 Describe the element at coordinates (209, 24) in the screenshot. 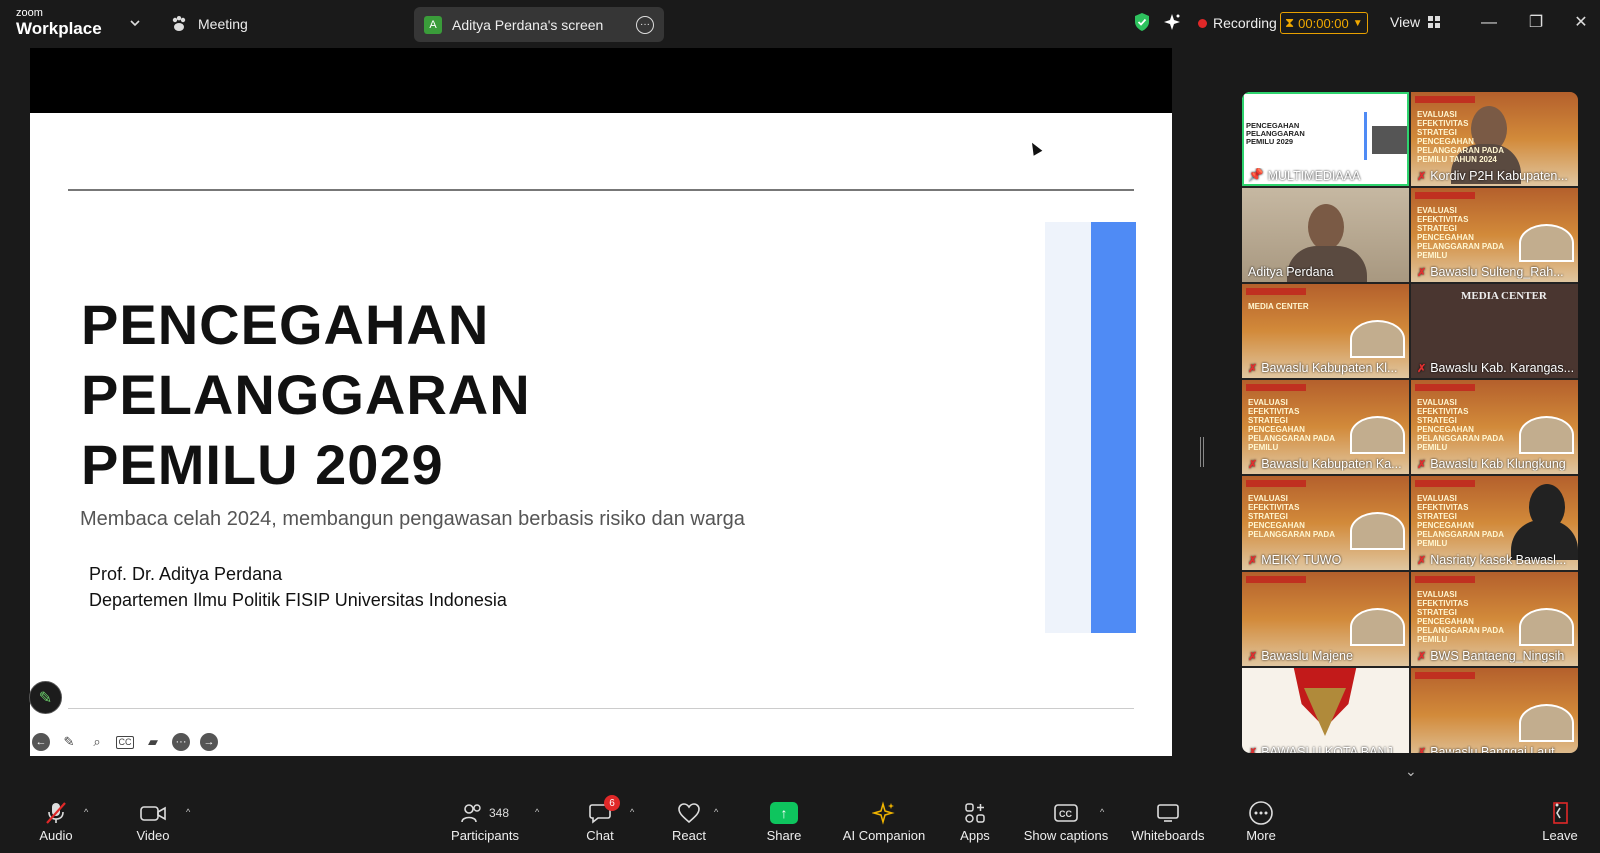

I see `meeting-button: Meeting` at that location.